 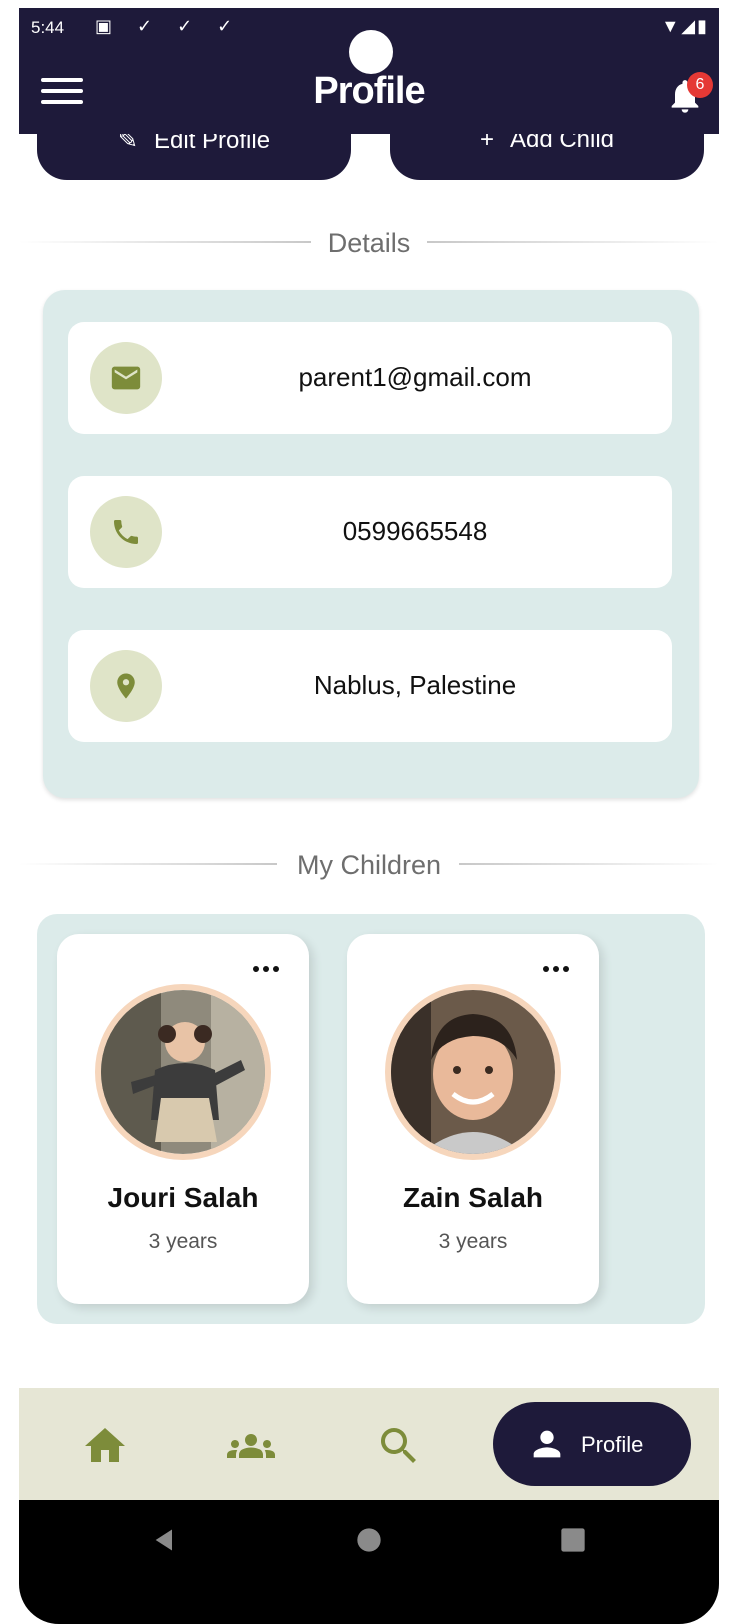 I want to click on child-name: Zain Salah, so click(x=473, y=1197).